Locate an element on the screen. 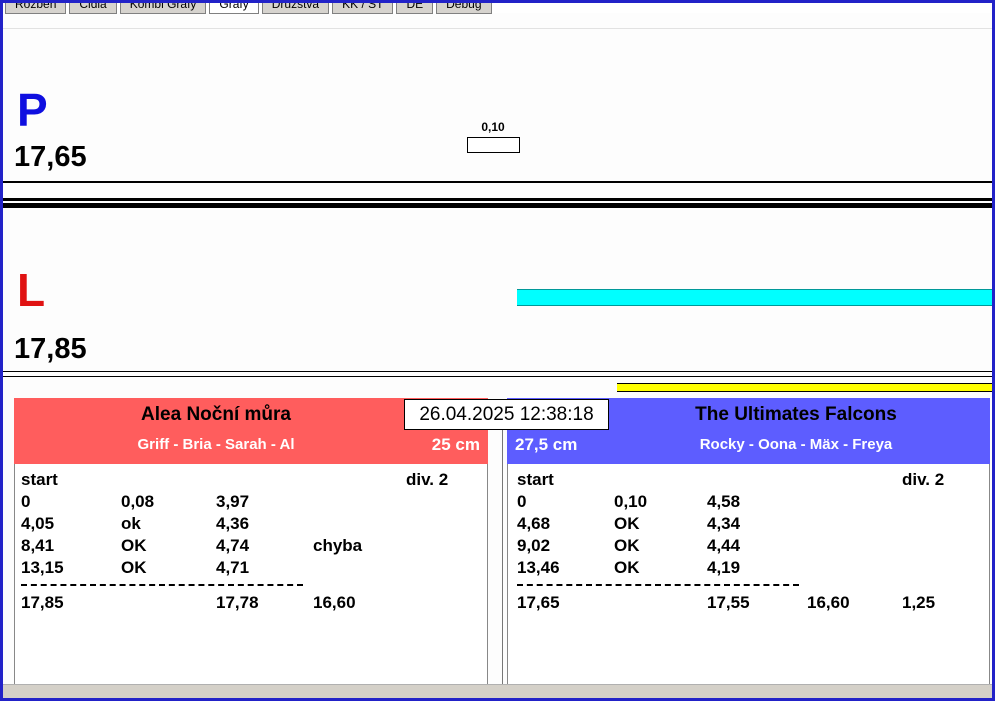  tab-rozbeh: Rozběh is located at coordinates (36, 8).